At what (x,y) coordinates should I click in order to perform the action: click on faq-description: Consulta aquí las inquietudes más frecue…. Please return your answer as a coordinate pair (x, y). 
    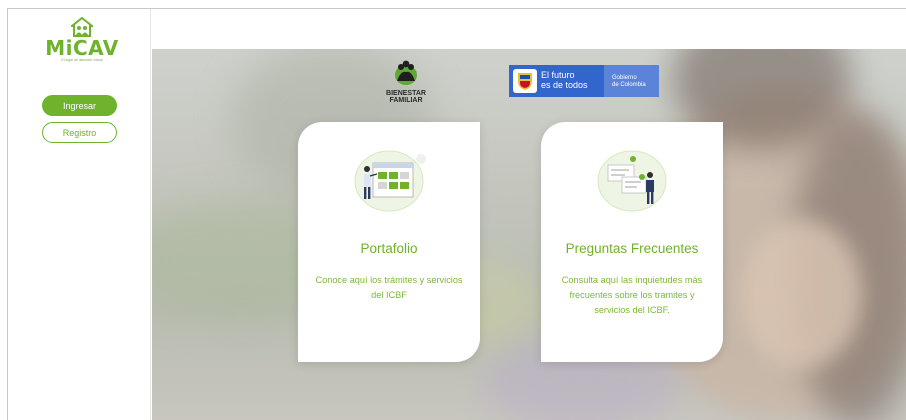
    Looking at the image, I should click on (632, 295).